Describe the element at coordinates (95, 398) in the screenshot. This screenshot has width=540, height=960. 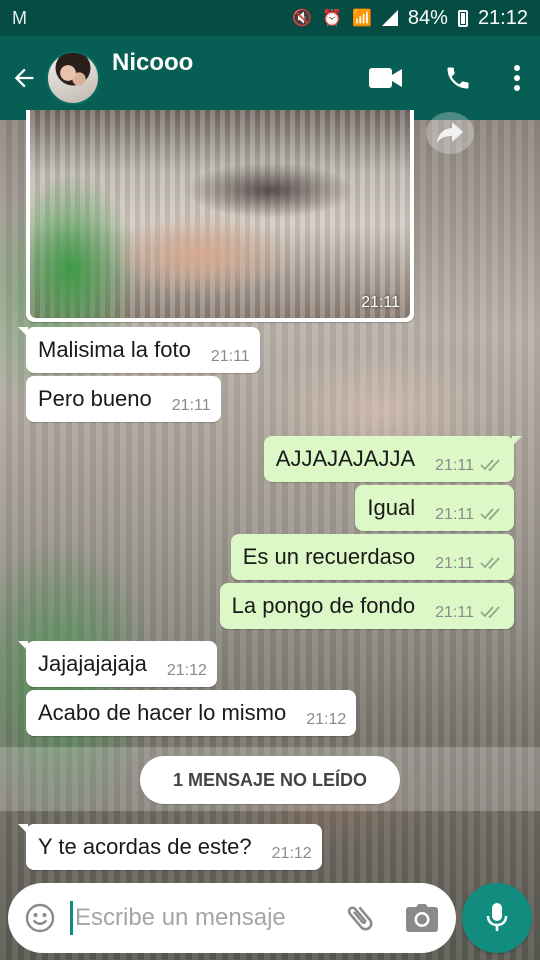
I see `message-text: Pero bueno` at that location.